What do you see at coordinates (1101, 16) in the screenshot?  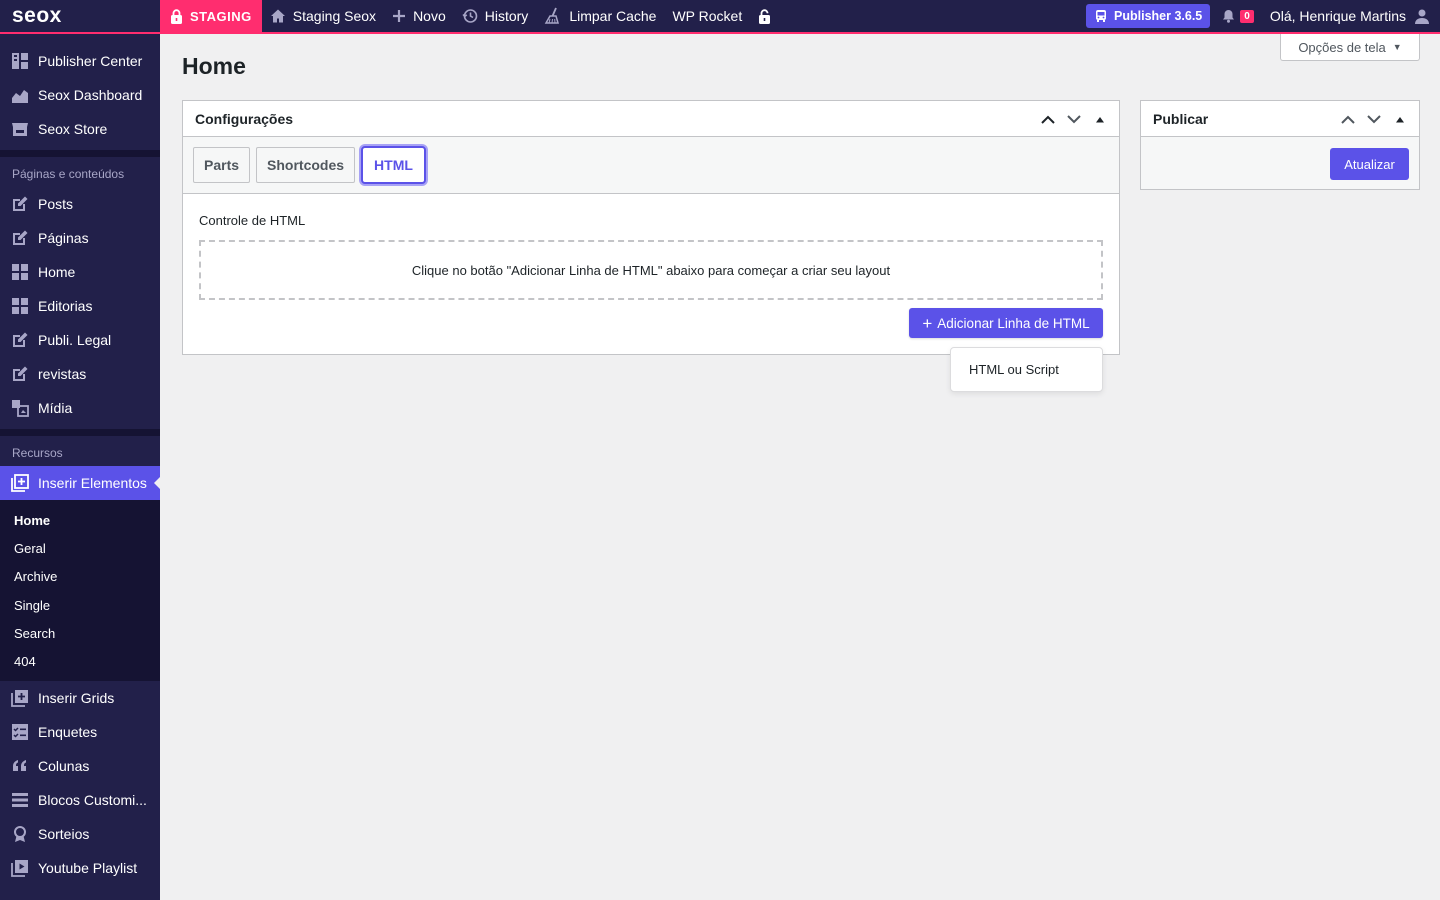 I see `bus-icon` at bounding box center [1101, 16].